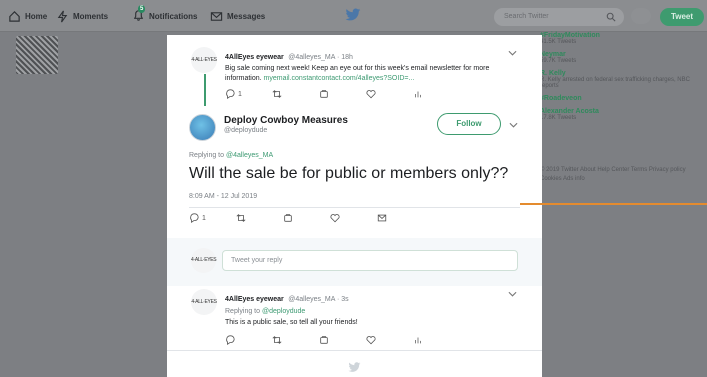  I want to click on divider, so click(354, 207).